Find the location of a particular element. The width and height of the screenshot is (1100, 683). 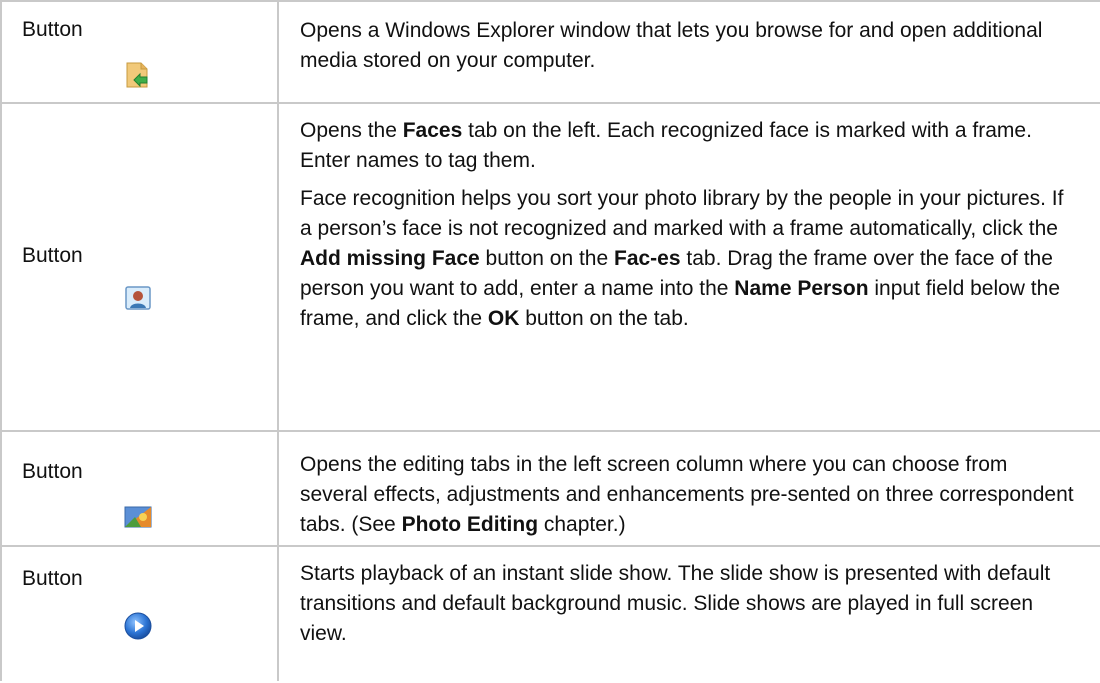

description-text: chapter.) is located at coordinates (582, 524).